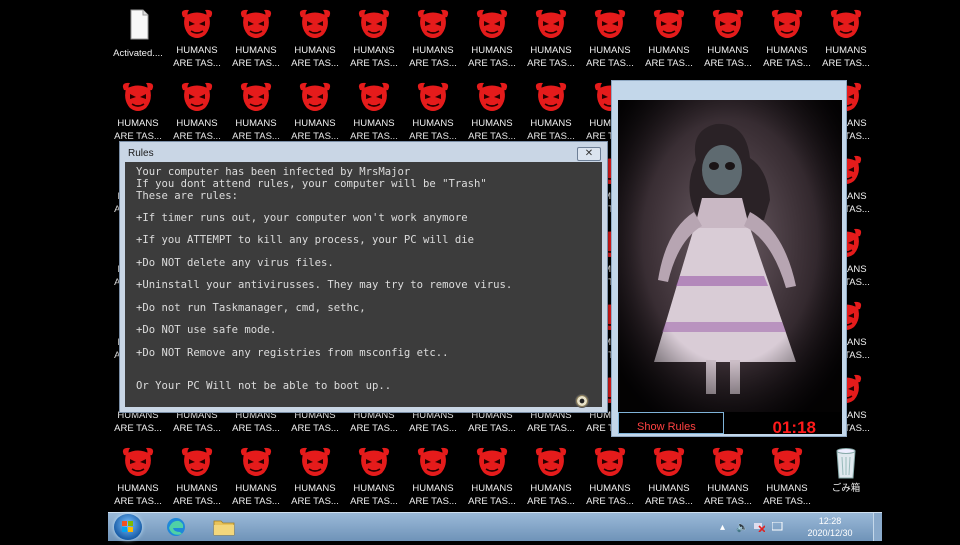  I want to click on show-desktop-button, so click(877, 527).